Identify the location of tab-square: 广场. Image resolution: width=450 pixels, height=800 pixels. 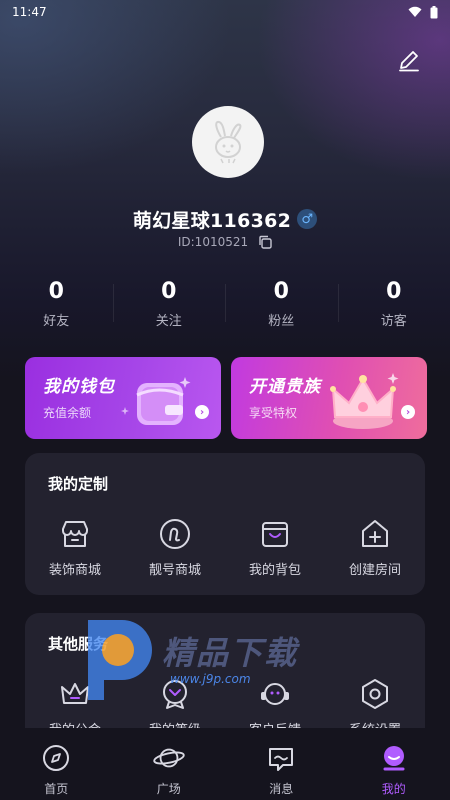
(169, 764).